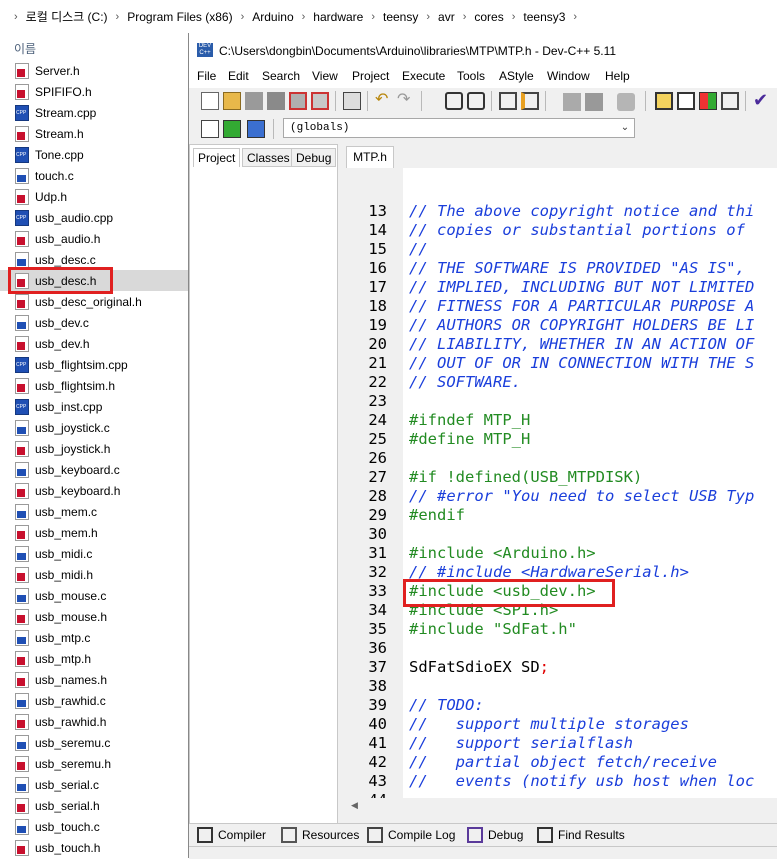  I want to click on new-project-icon, so click(210, 129).